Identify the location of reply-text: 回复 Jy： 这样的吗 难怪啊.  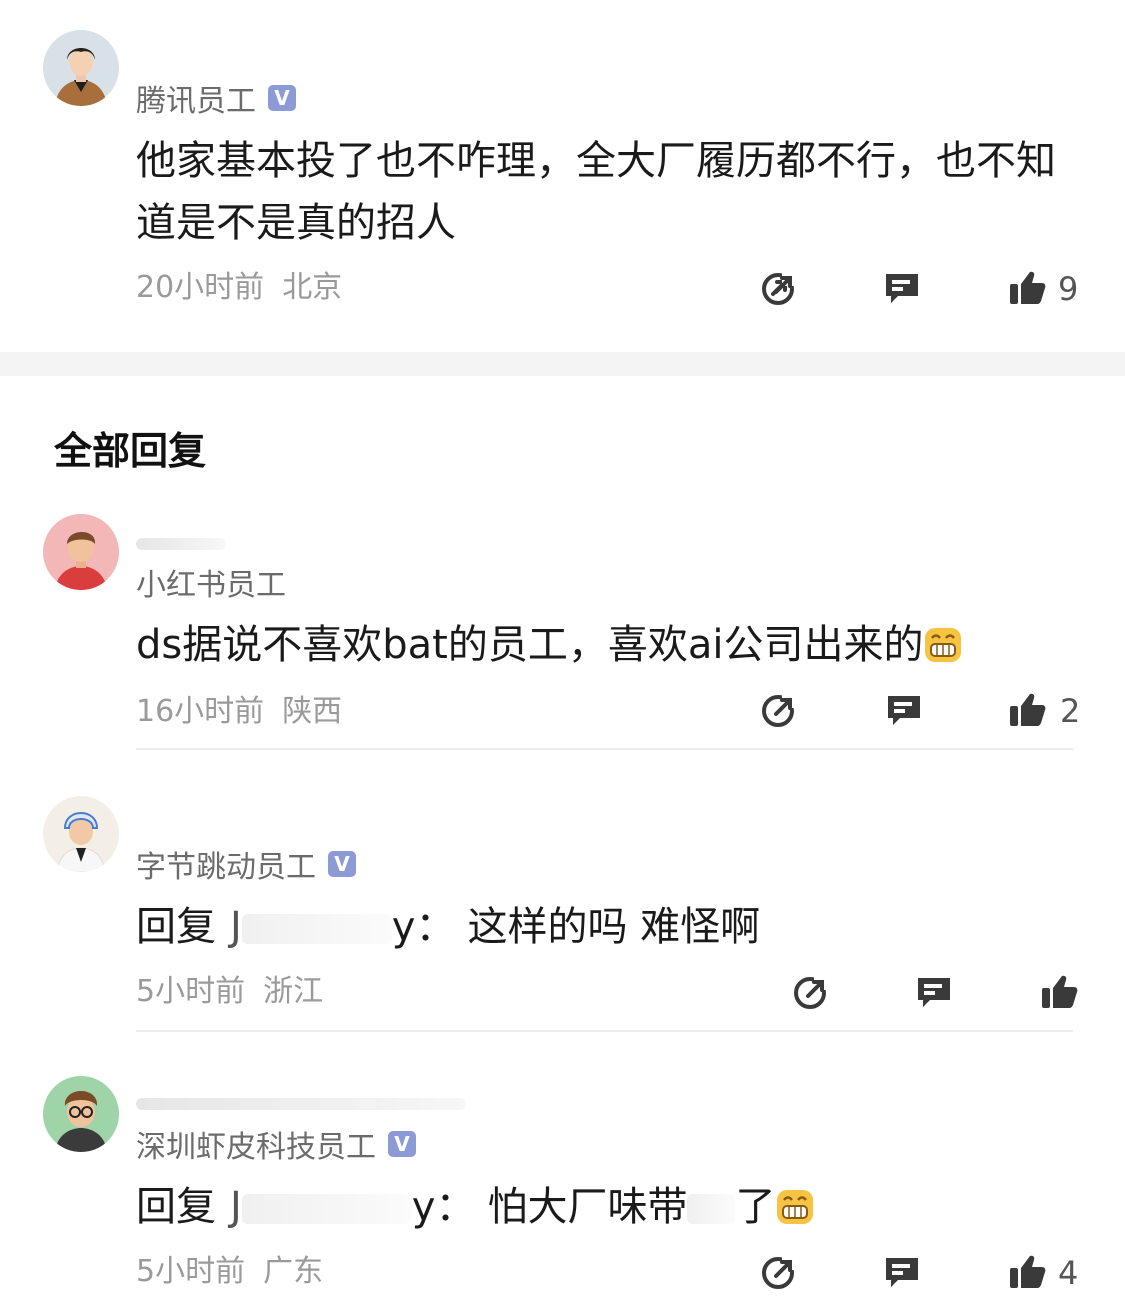
(448, 927).